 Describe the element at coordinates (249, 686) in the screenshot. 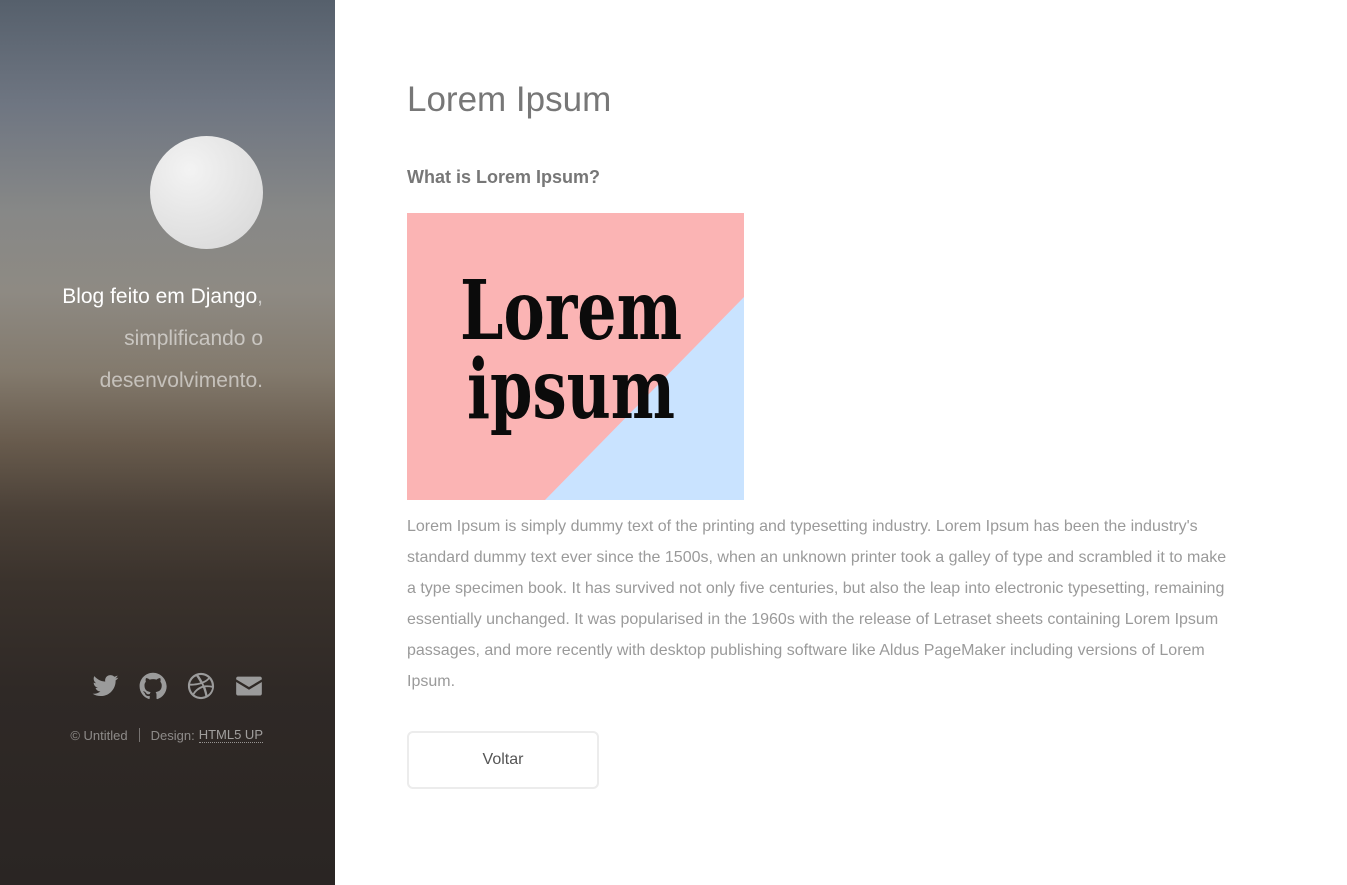

I see `envelope-icon` at that location.